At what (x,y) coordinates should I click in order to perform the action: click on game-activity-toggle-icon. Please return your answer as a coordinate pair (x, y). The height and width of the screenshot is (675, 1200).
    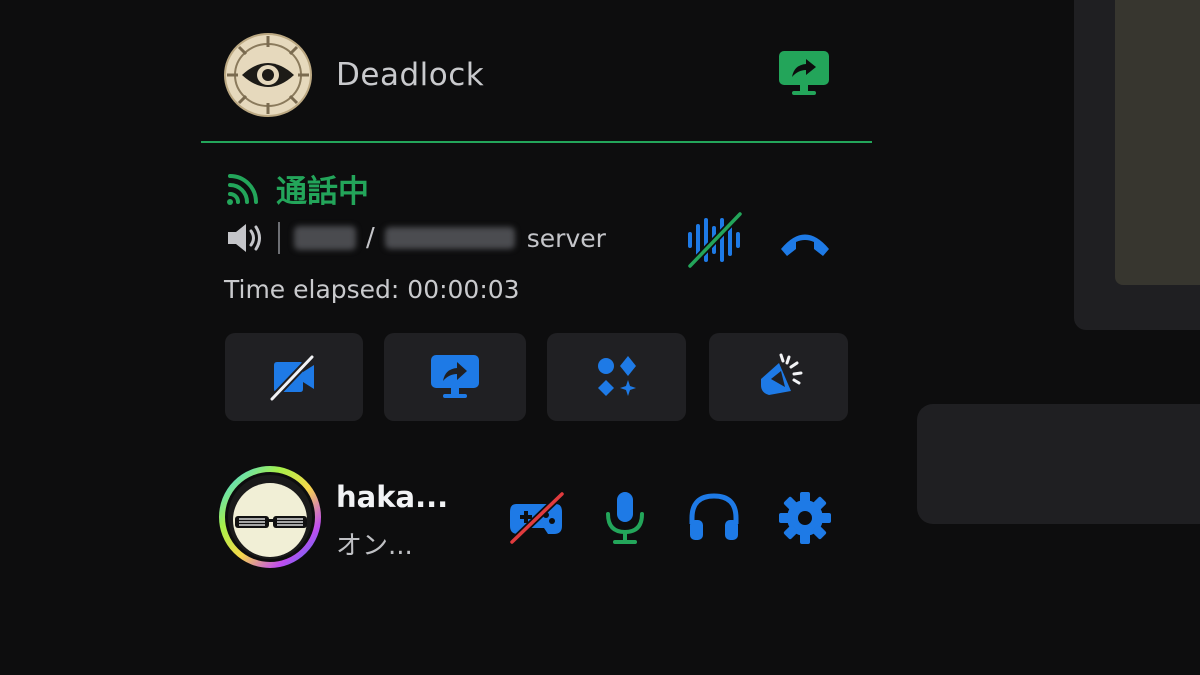
    Looking at the image, I should click on (536, 518).